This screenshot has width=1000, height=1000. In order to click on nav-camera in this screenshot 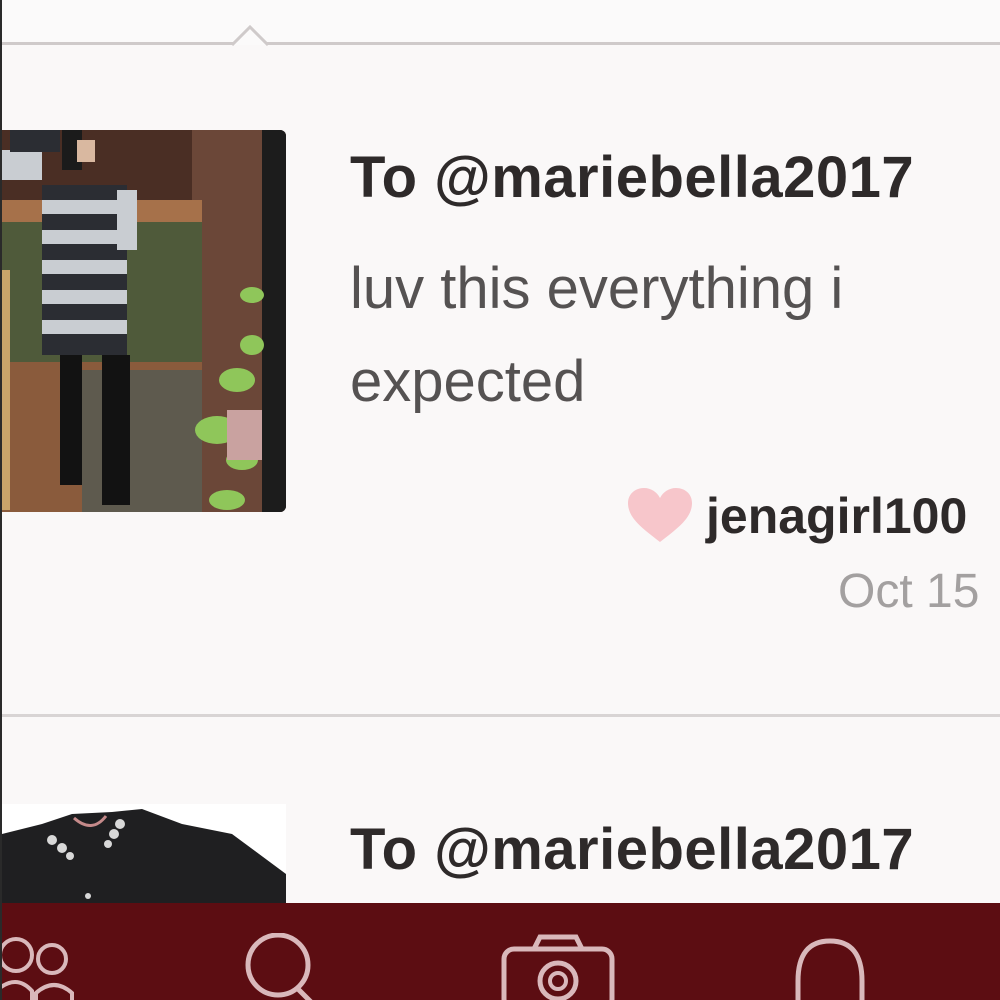, I will do `click(560, 966)`.